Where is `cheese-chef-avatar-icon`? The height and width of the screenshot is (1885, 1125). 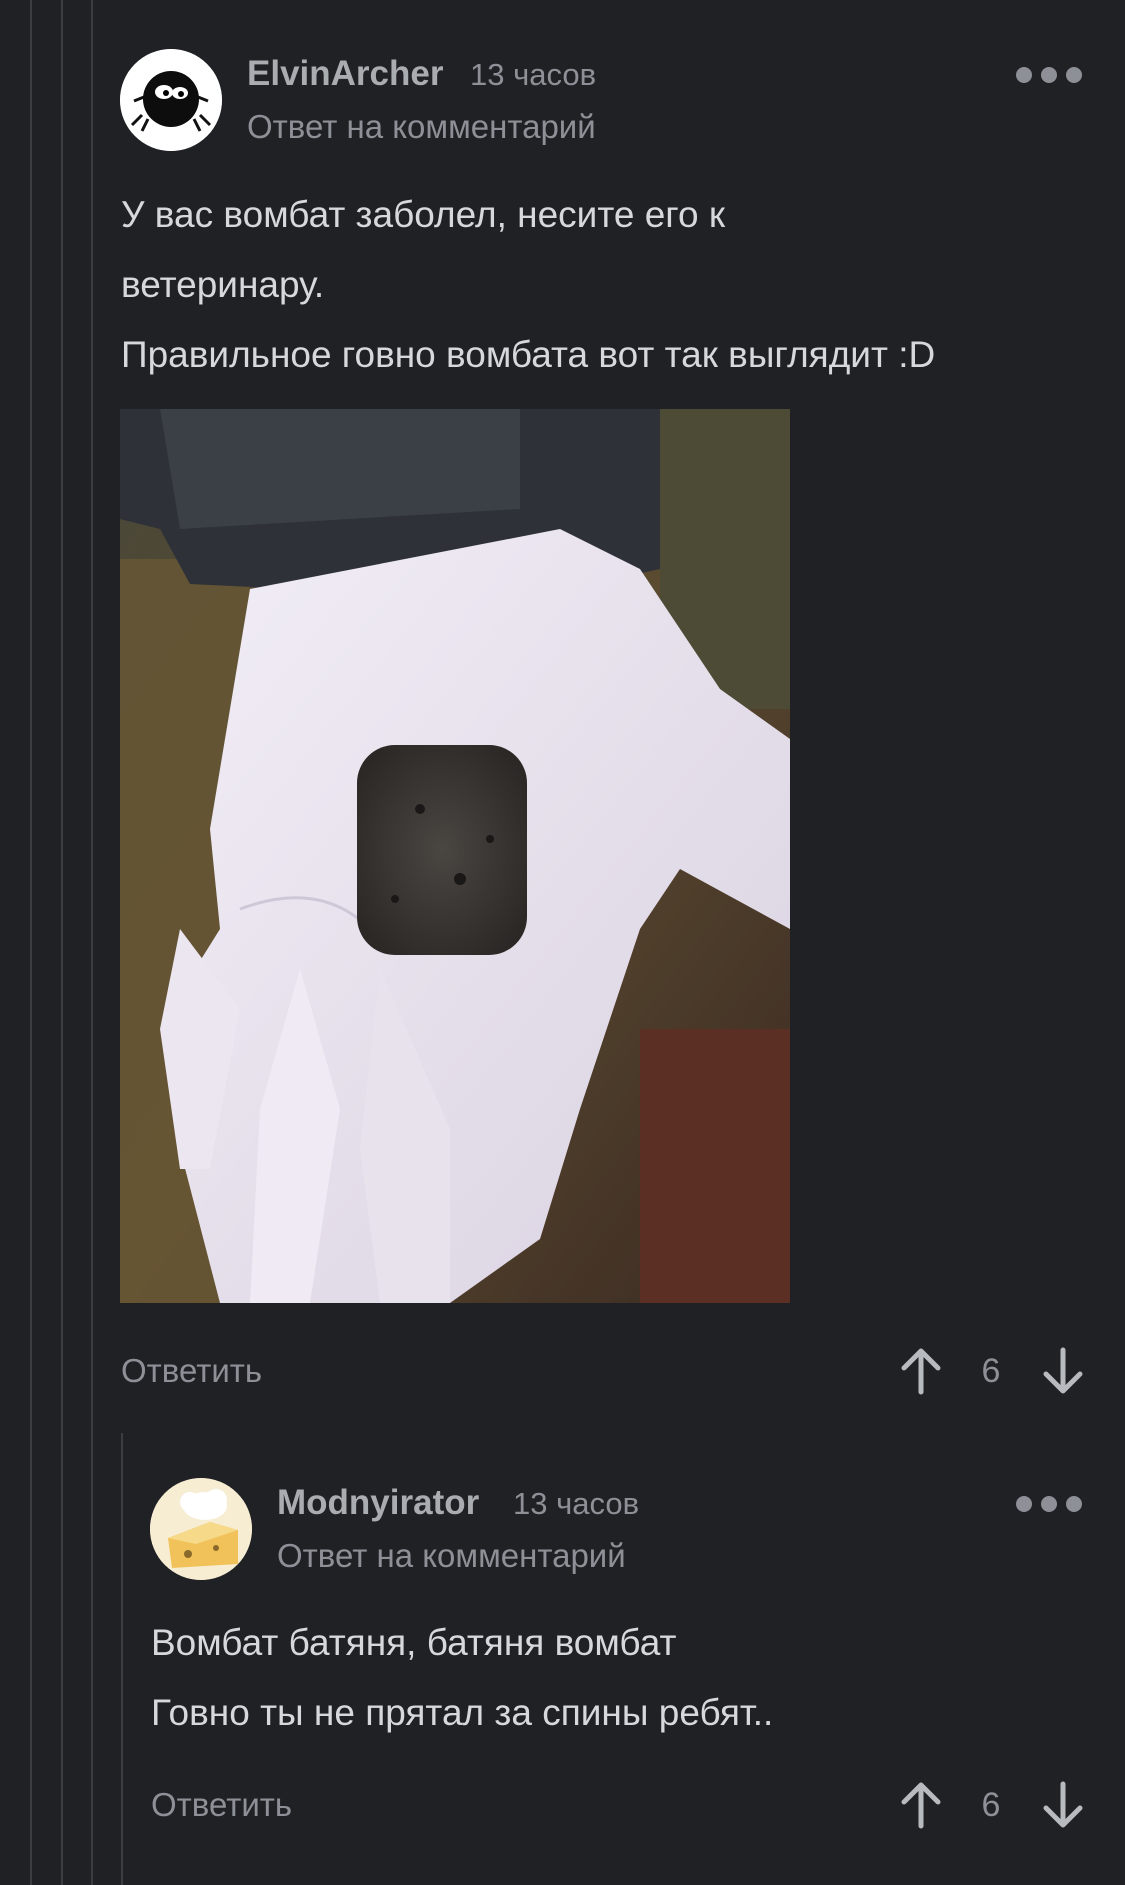 cheese-chef-avatar-icon is located at coordinates (201, 1529).